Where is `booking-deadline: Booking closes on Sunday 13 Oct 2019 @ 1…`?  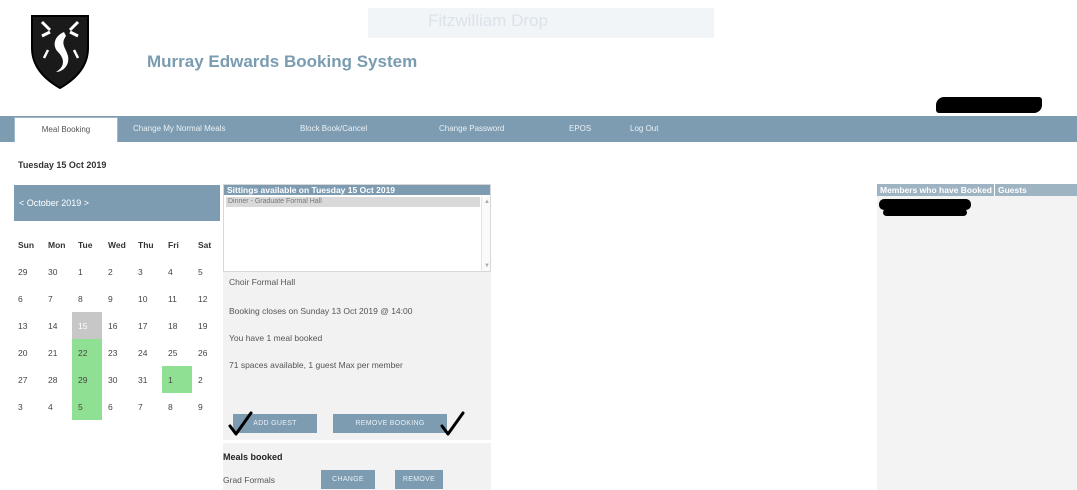 booking-deadline: Booking closes on Sunday 13 Oct 2019 @ 1… is located at coordinates (321, 311).